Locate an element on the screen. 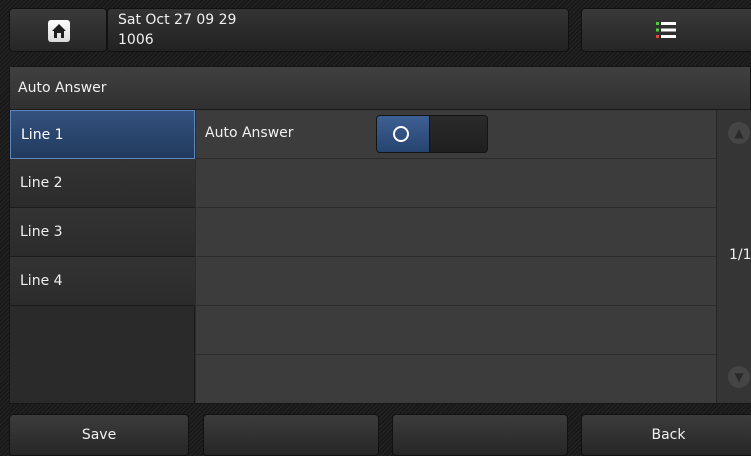 The image size is (751, 456). menu-icon is located at coordinates (666, 30).